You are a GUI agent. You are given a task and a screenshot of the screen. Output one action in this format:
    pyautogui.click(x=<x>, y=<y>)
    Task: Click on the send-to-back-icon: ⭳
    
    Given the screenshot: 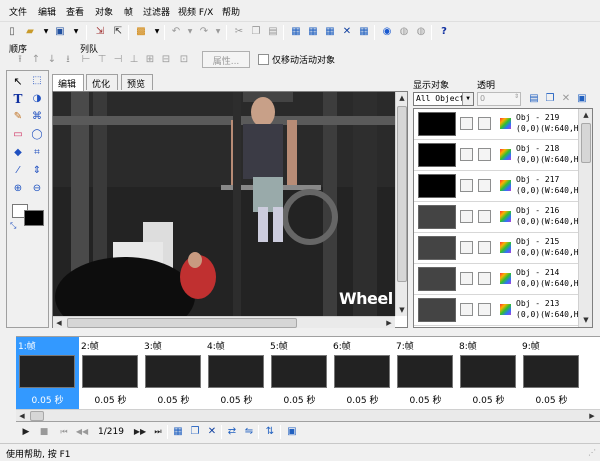 What is the action you would take?
    pyautogui.click(x=68, y=60)
    